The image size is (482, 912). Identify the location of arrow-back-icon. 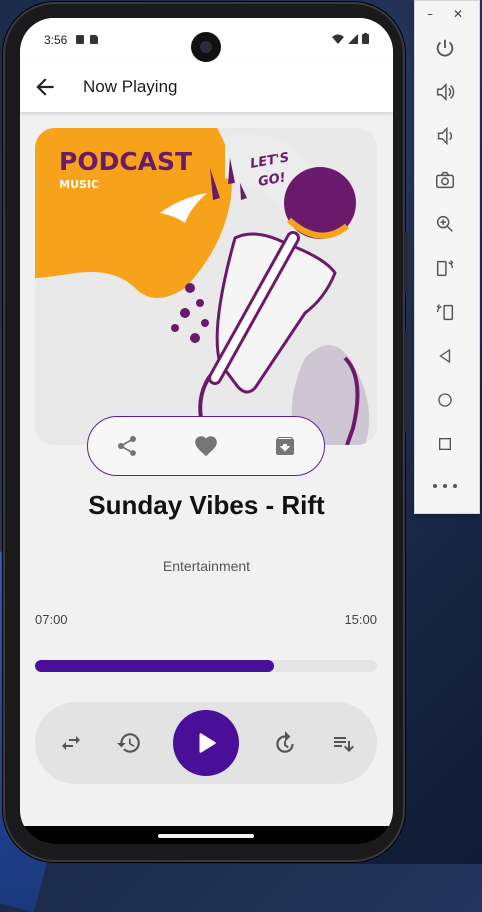
(45, 87).